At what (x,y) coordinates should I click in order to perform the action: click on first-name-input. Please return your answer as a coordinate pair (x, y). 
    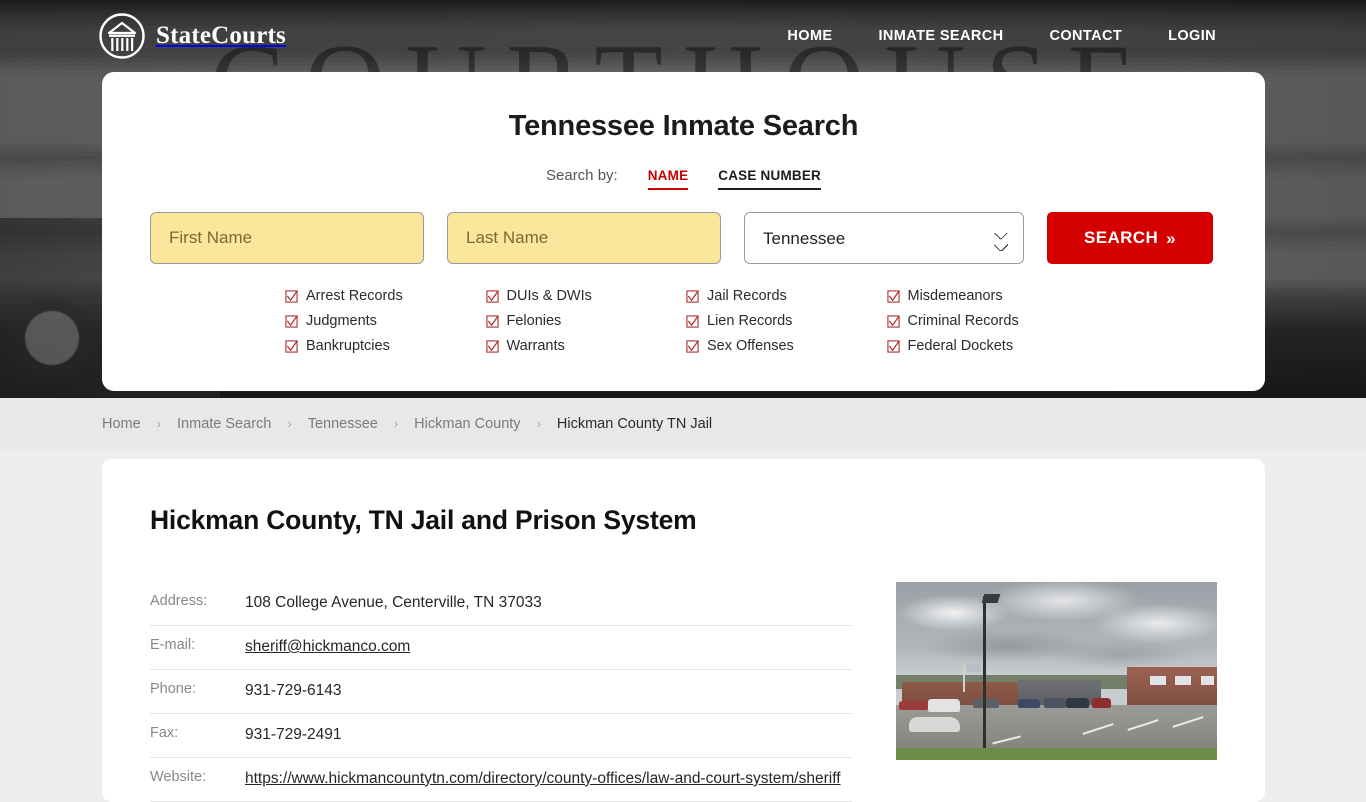
    Looking at the image, I should click on (287, 238).